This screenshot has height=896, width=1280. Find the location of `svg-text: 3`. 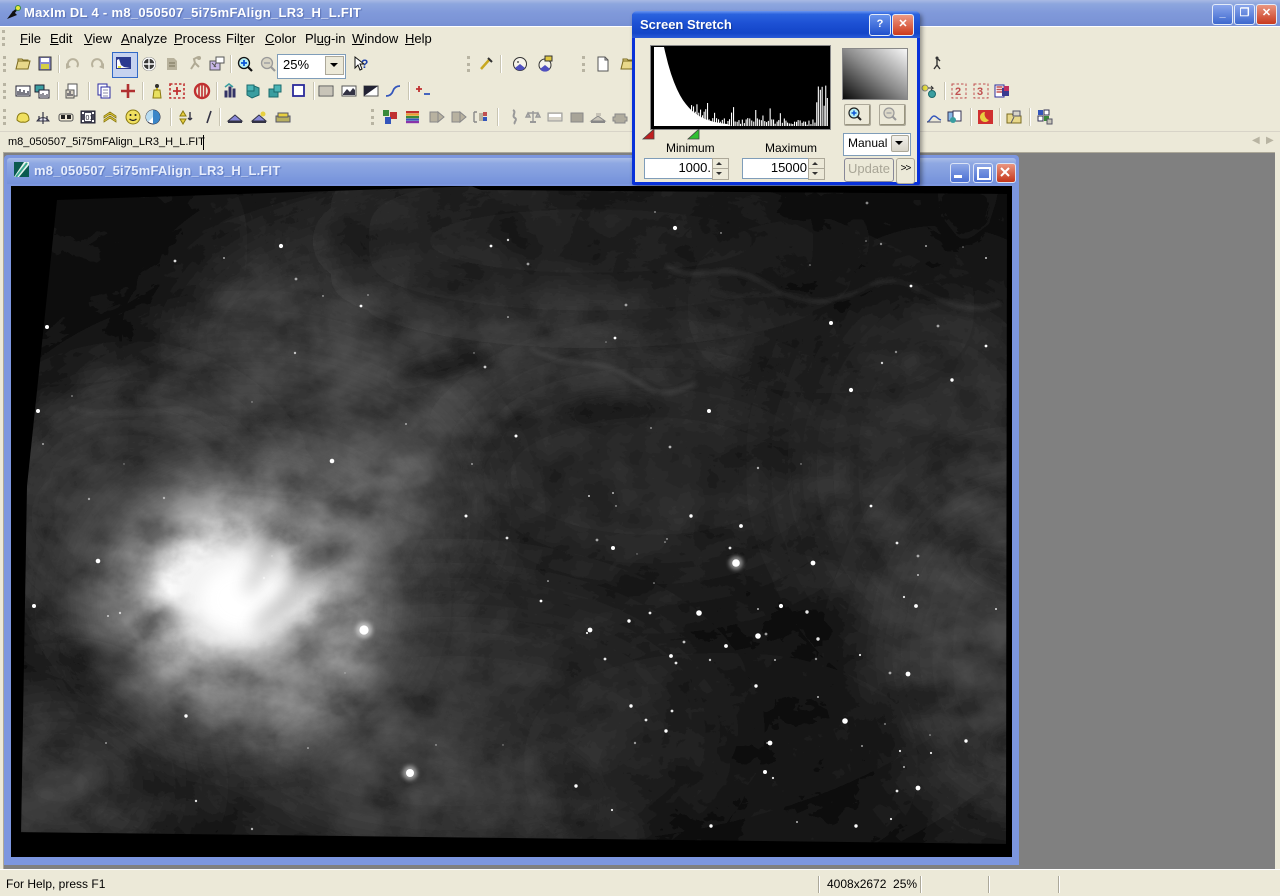

svg-text: 3 is located at coordinates (980, 92).